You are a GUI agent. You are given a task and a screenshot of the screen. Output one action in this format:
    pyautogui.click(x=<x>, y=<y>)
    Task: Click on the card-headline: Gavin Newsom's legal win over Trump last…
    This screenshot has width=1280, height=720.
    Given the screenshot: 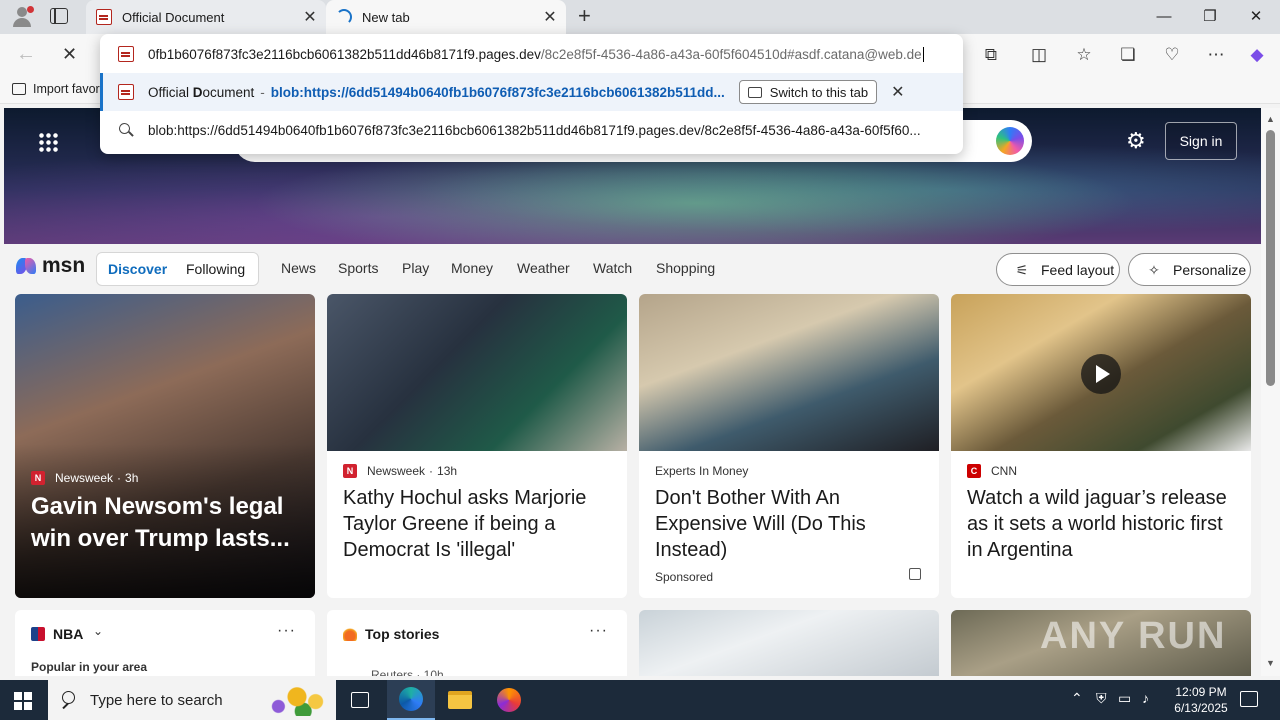 What is the action you would take?
    pyautogui.click(x=167, y=523)
    